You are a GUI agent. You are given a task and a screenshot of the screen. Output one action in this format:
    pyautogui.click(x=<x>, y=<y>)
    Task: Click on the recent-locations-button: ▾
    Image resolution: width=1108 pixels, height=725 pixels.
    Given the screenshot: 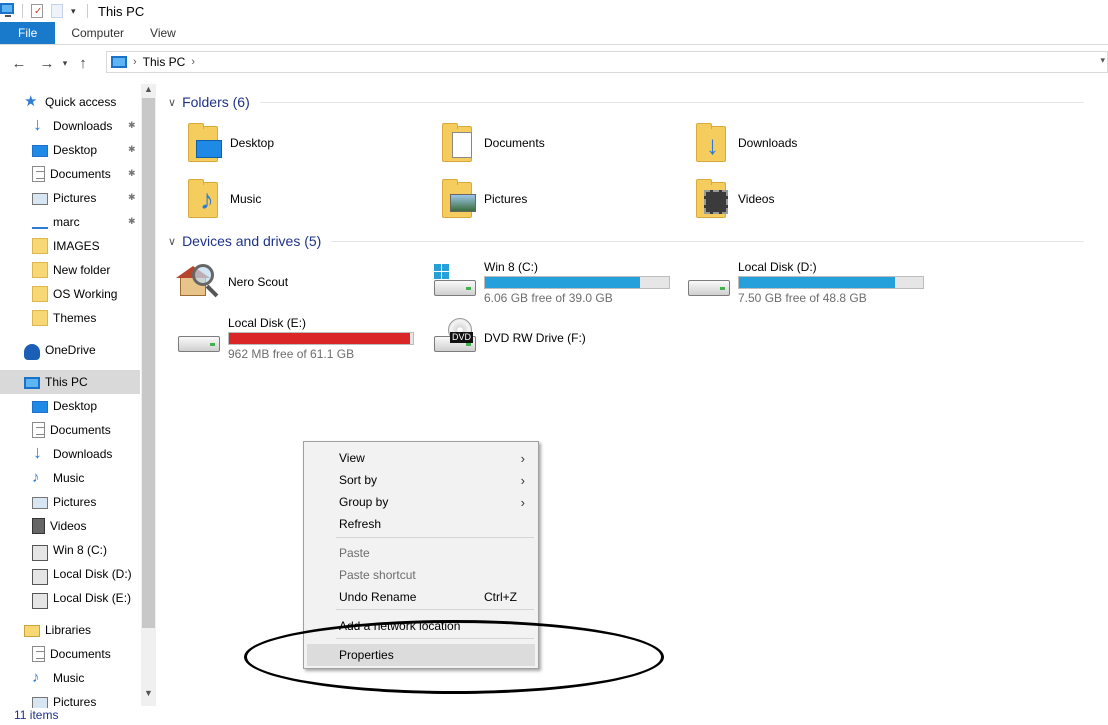 What is the action you would take?
    pyautogui.click(x=65, y=63)
    